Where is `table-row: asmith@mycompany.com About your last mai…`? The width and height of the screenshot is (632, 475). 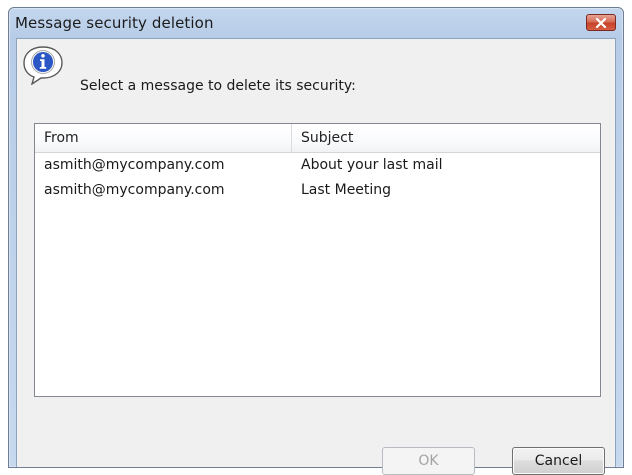 table-row: asmith@mycompany.com About your last mai… is located at coordinates (317, 165).